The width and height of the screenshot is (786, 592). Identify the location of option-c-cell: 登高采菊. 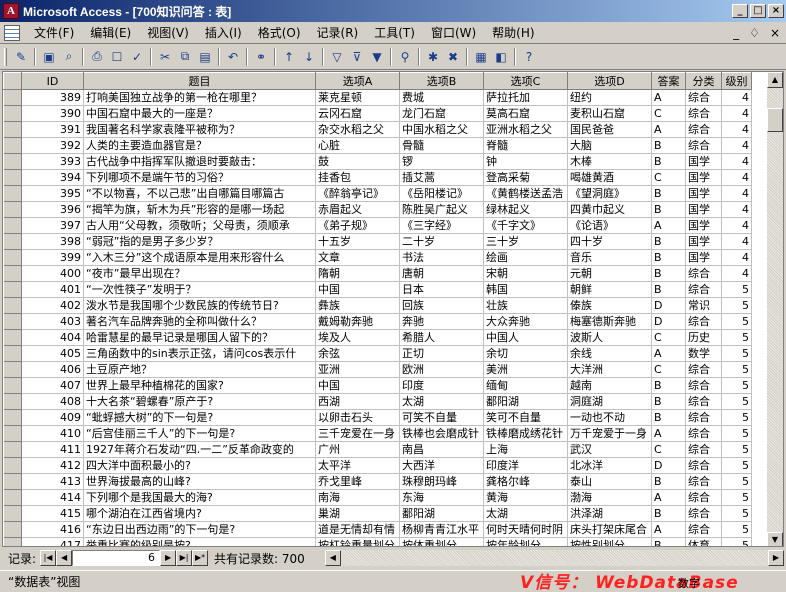
(525, 177).